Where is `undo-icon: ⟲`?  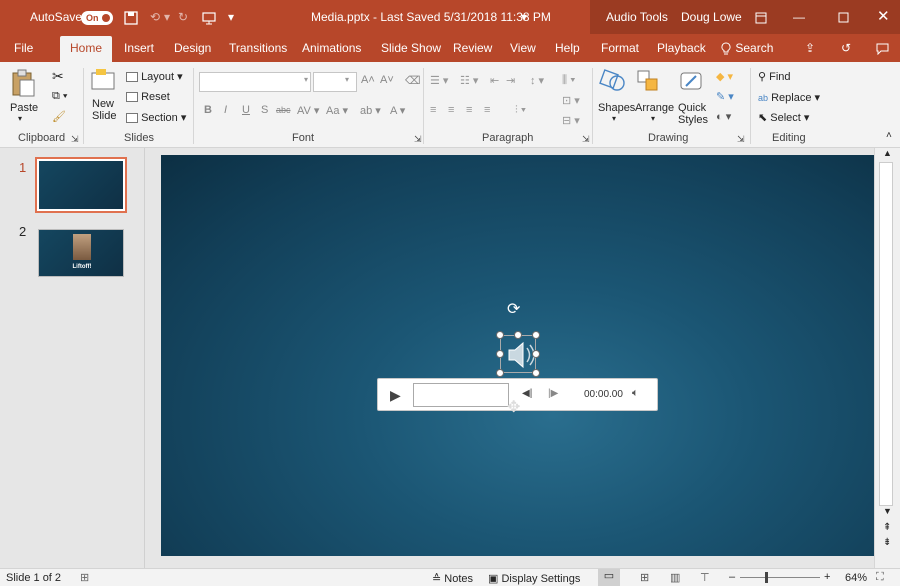 undo-icon: ⟲ is located at coordinates (155, 17).